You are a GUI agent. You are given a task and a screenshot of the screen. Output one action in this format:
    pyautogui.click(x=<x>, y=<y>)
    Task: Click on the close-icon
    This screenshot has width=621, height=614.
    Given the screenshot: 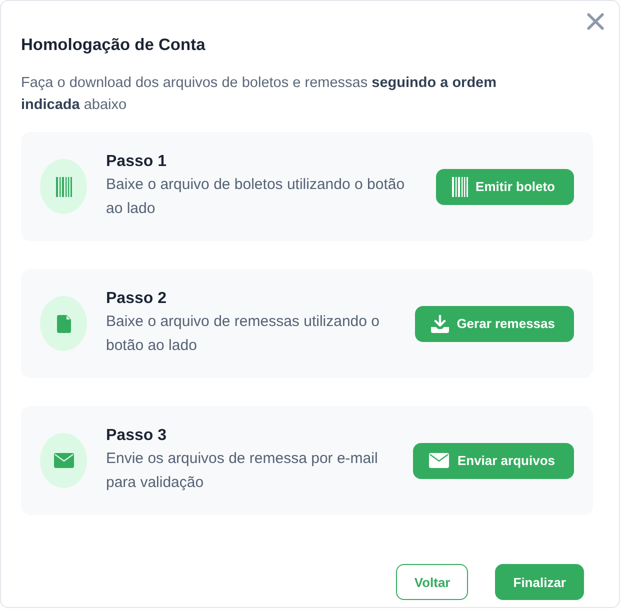 What is the action you would take?
    pyautogui.click(x=595, y=21)
    